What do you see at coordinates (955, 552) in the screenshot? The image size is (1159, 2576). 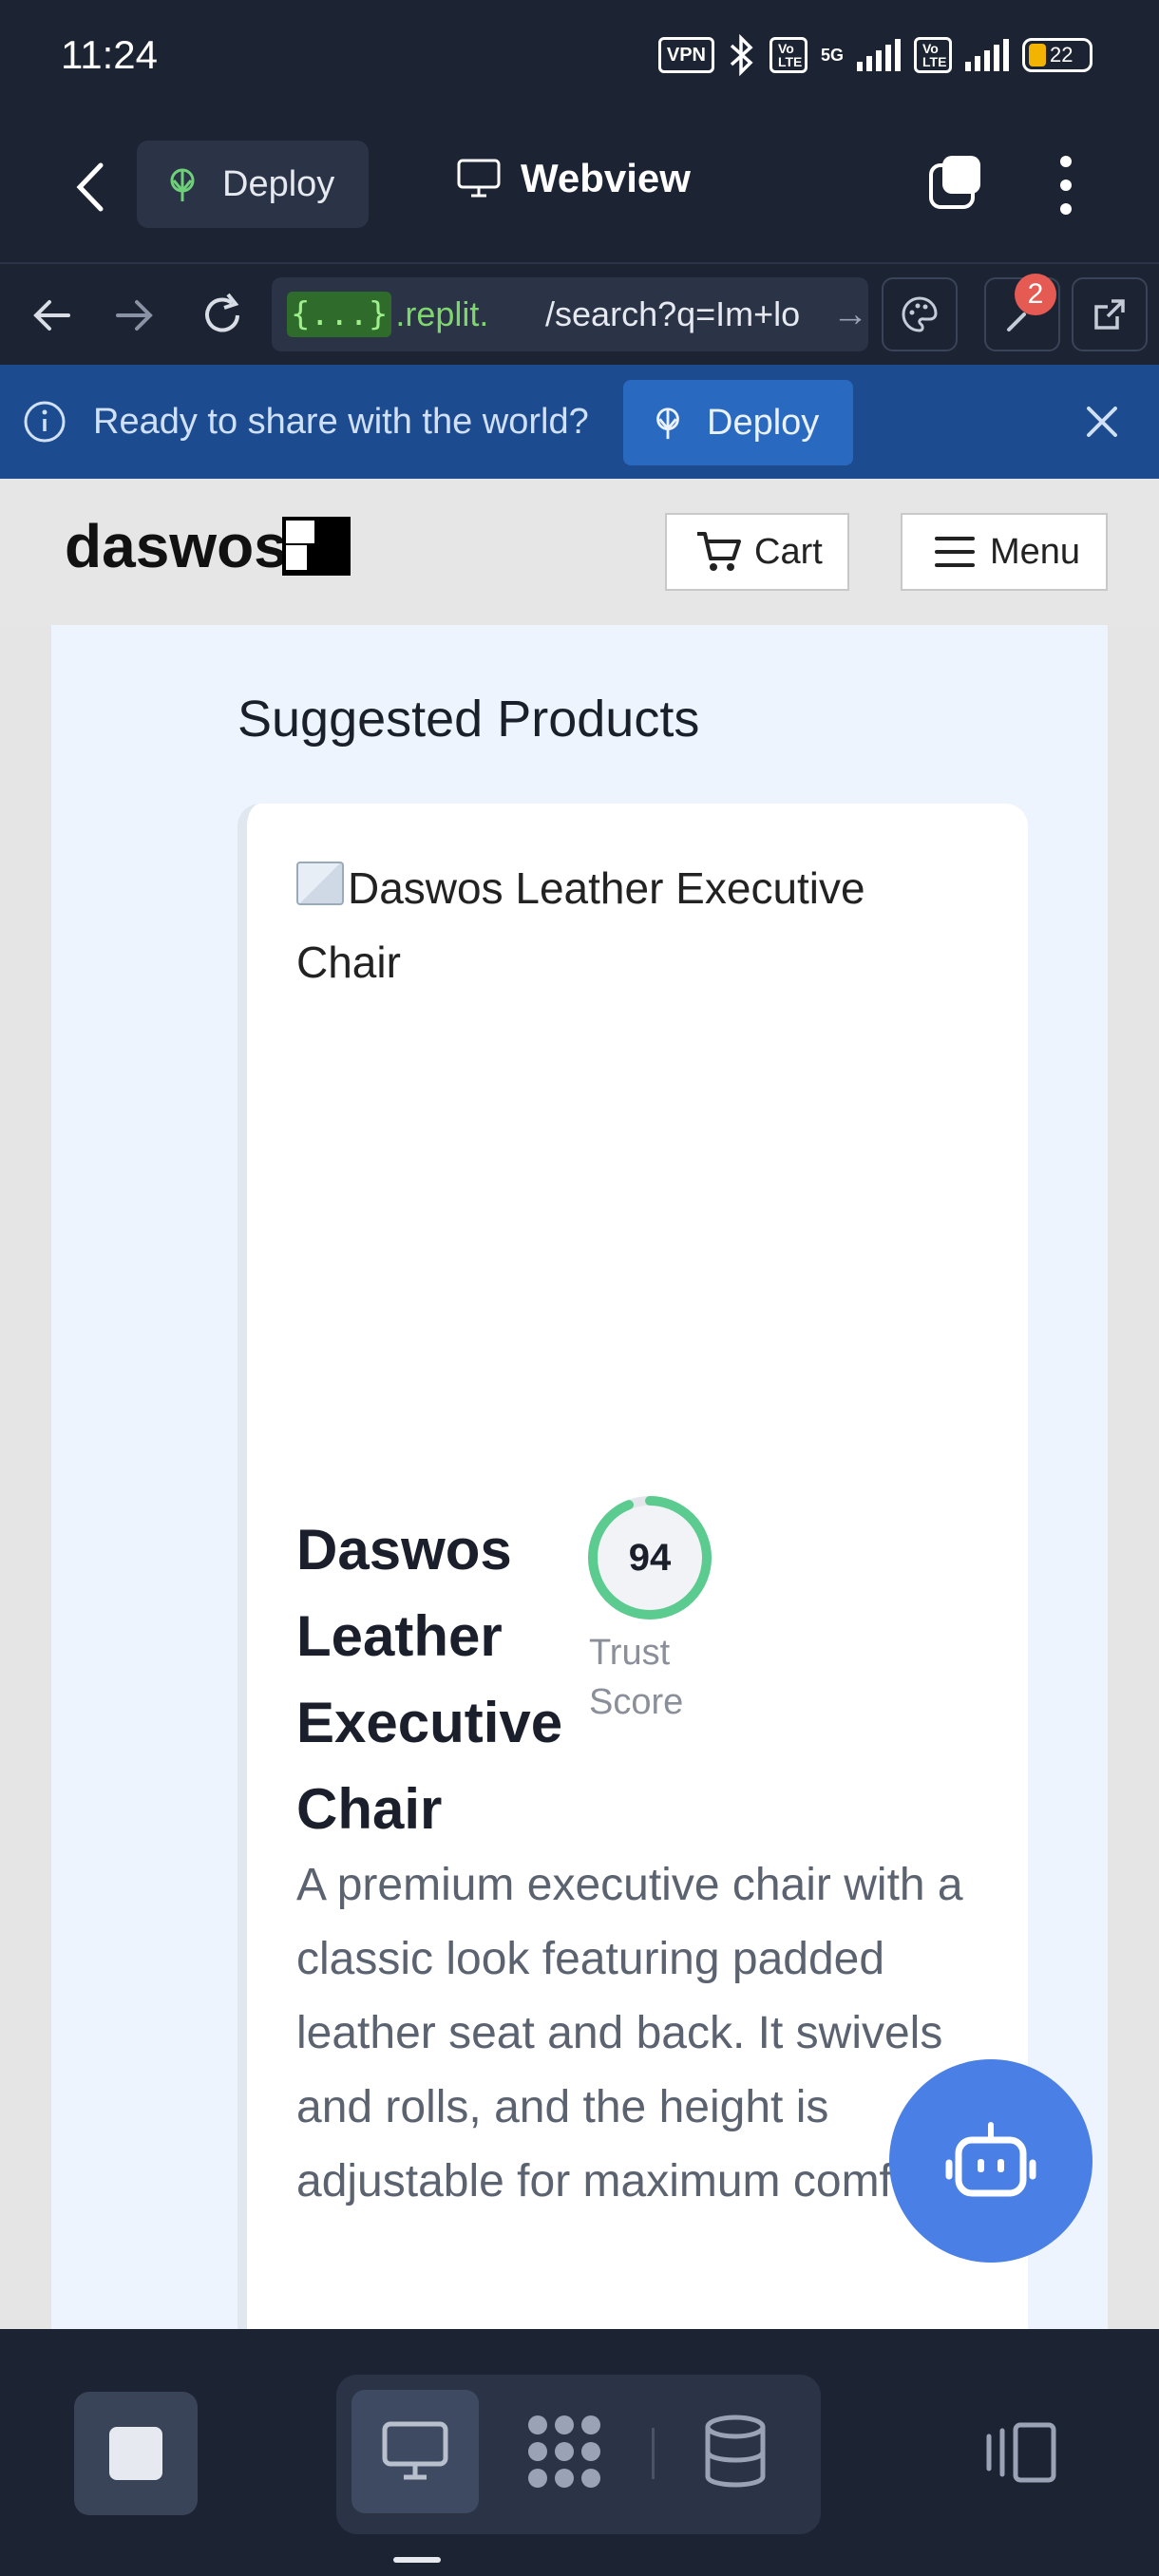 I see `hamburger-icon` at bounding box center [955, 552].